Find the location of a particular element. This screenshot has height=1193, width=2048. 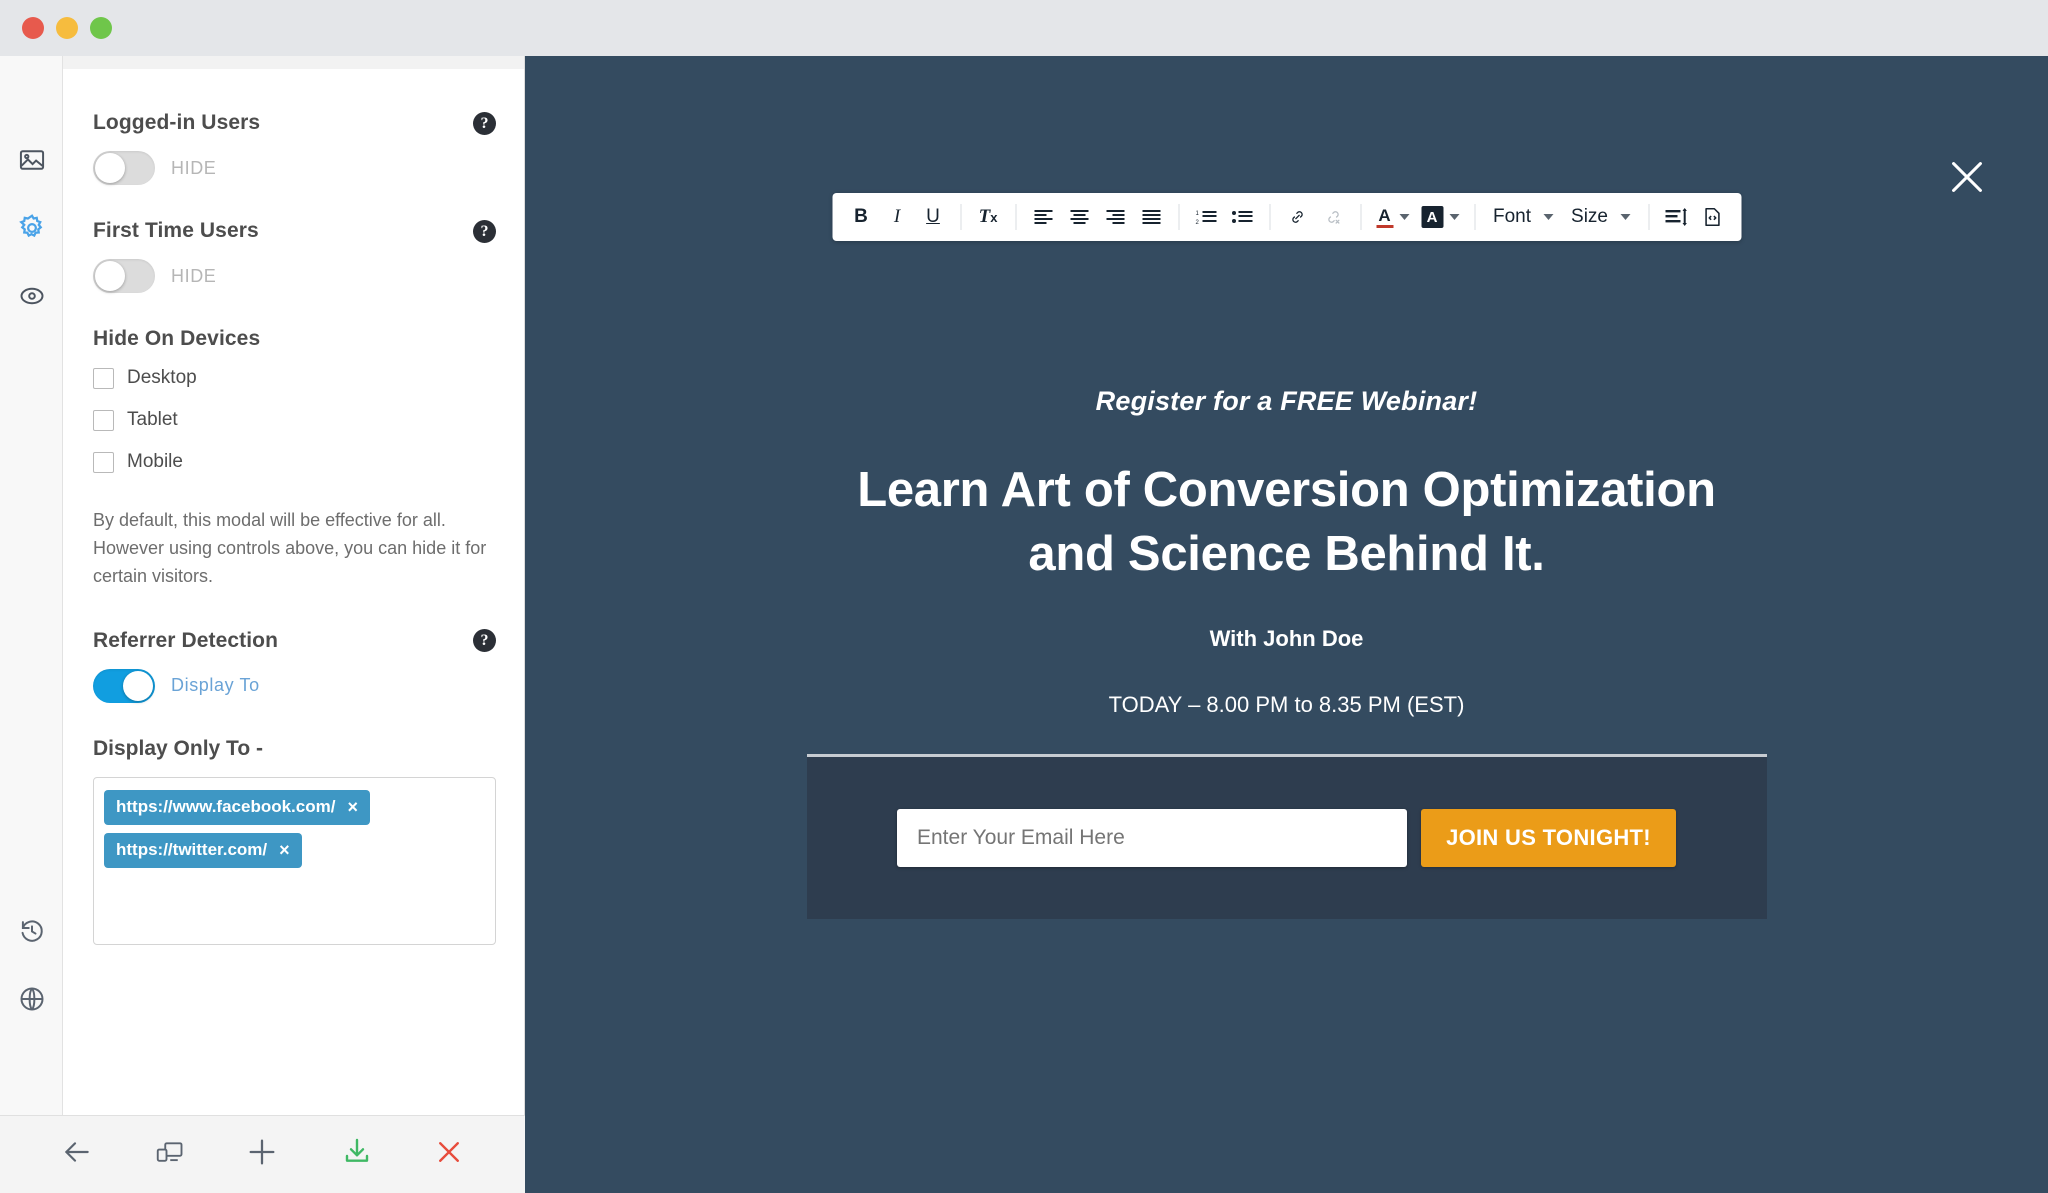

modal-close-button is located at coordinates (1967, 177).